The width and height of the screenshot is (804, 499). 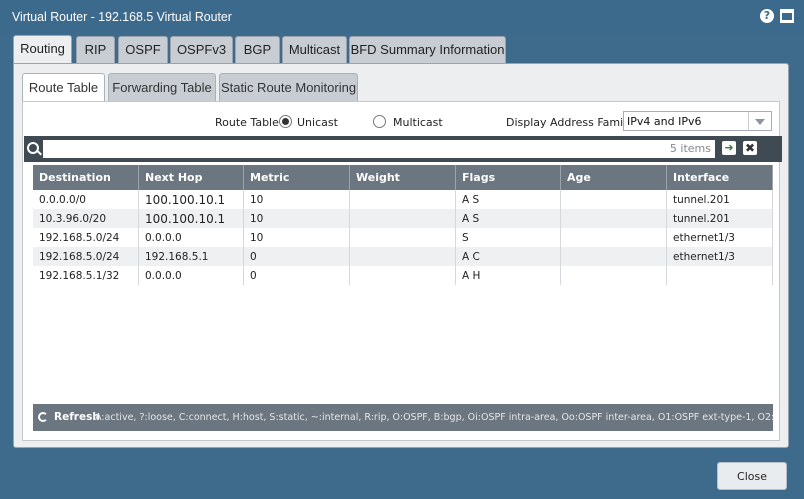 I want to click on cell-flags: S, so click(x=508, y=237).